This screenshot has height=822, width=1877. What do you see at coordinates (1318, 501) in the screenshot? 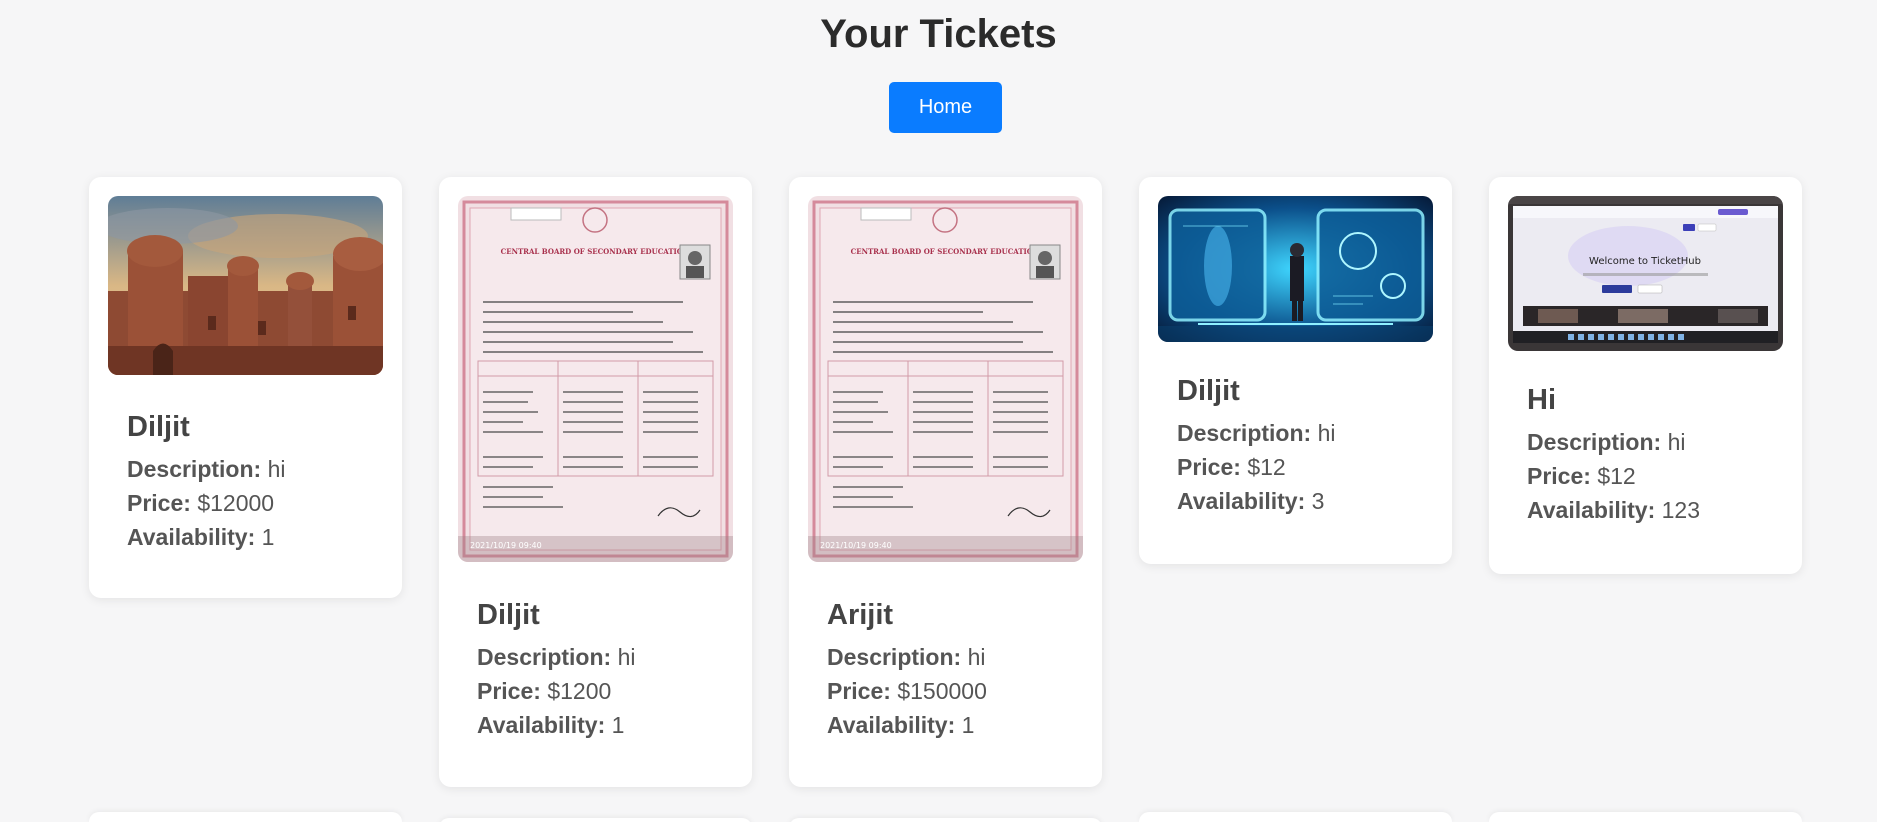
I see `availability-value: 3` at bounding box center [1318, 501].